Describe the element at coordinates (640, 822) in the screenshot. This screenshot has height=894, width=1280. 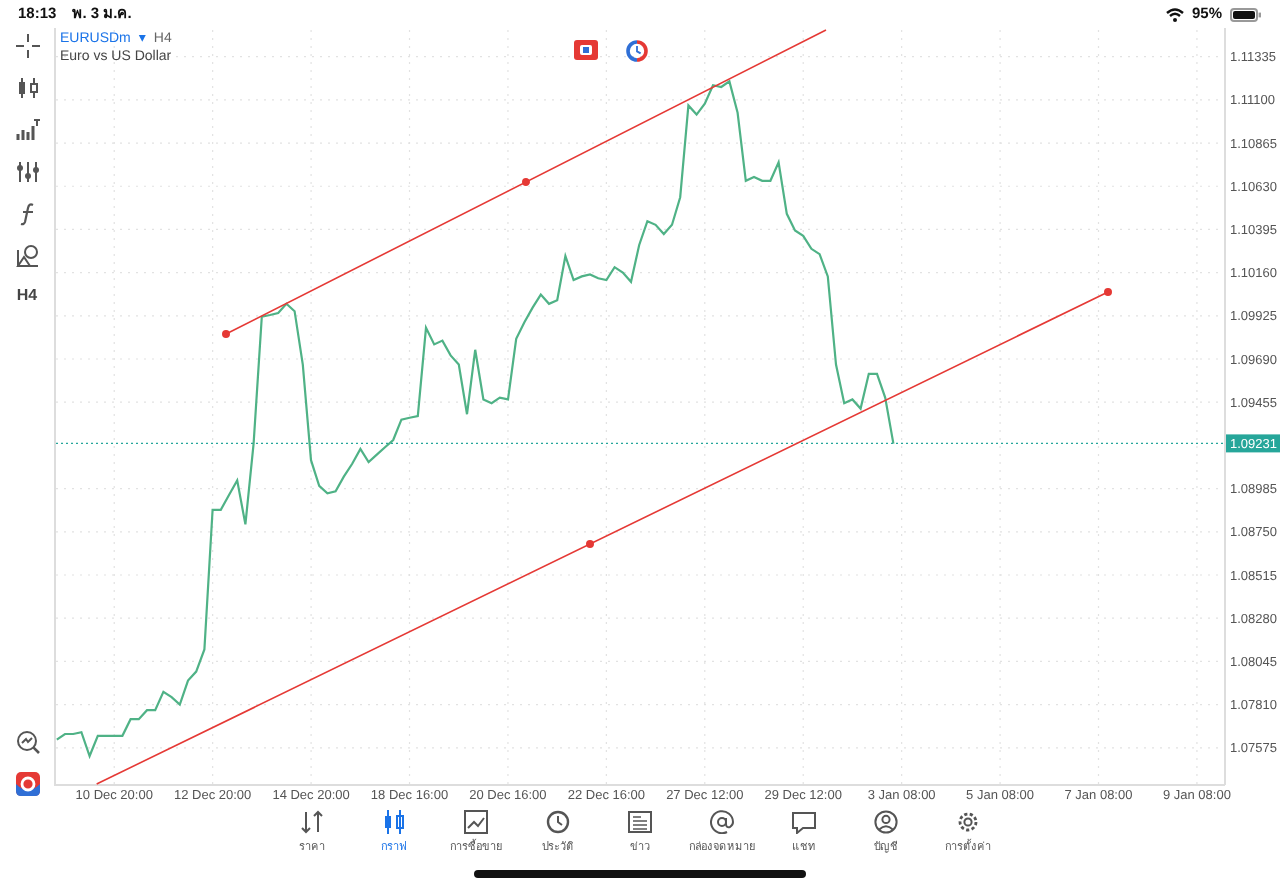
I see `newspaper-icon` at that location.